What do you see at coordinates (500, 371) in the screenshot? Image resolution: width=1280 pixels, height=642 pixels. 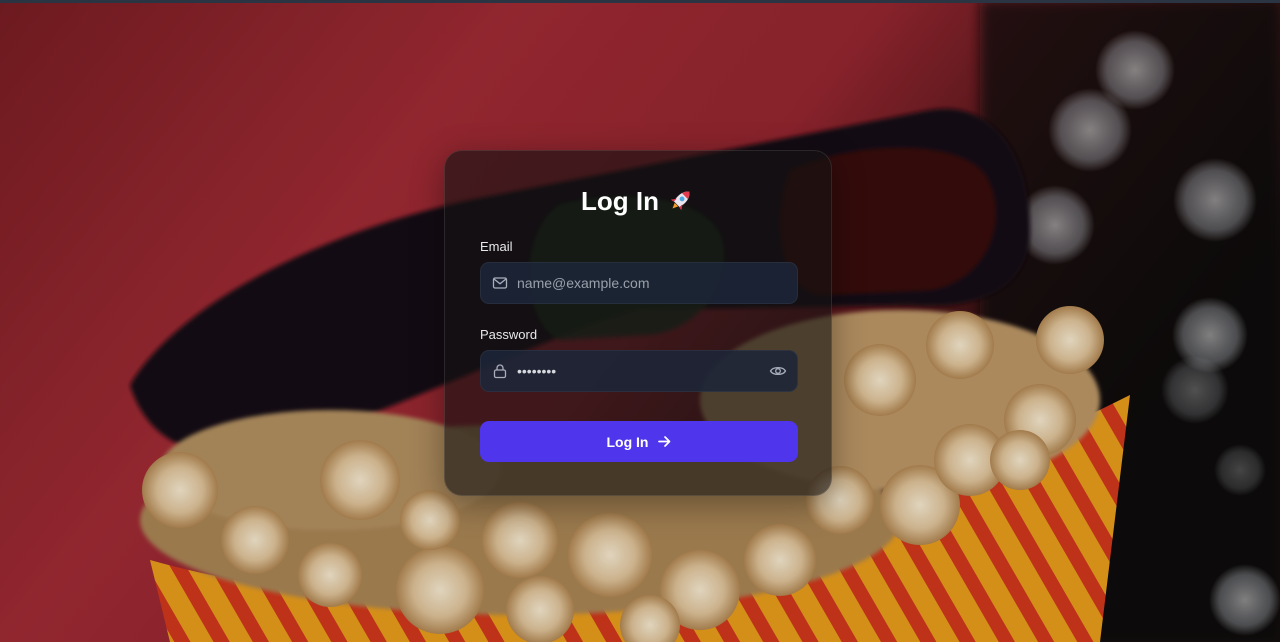 I see `lock-icon` at bounding box center [500, 371].